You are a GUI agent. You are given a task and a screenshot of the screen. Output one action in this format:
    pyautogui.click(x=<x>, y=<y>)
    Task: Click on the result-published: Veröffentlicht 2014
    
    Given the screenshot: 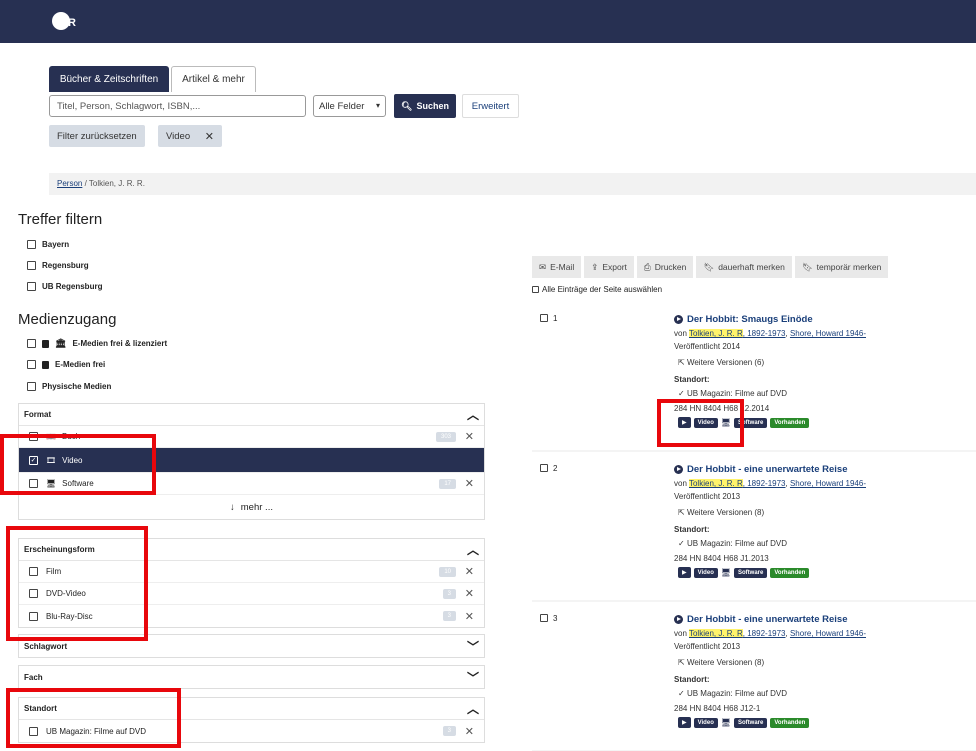 What is the action you would take?
    pyautogui.click(x=707, y=346)
    